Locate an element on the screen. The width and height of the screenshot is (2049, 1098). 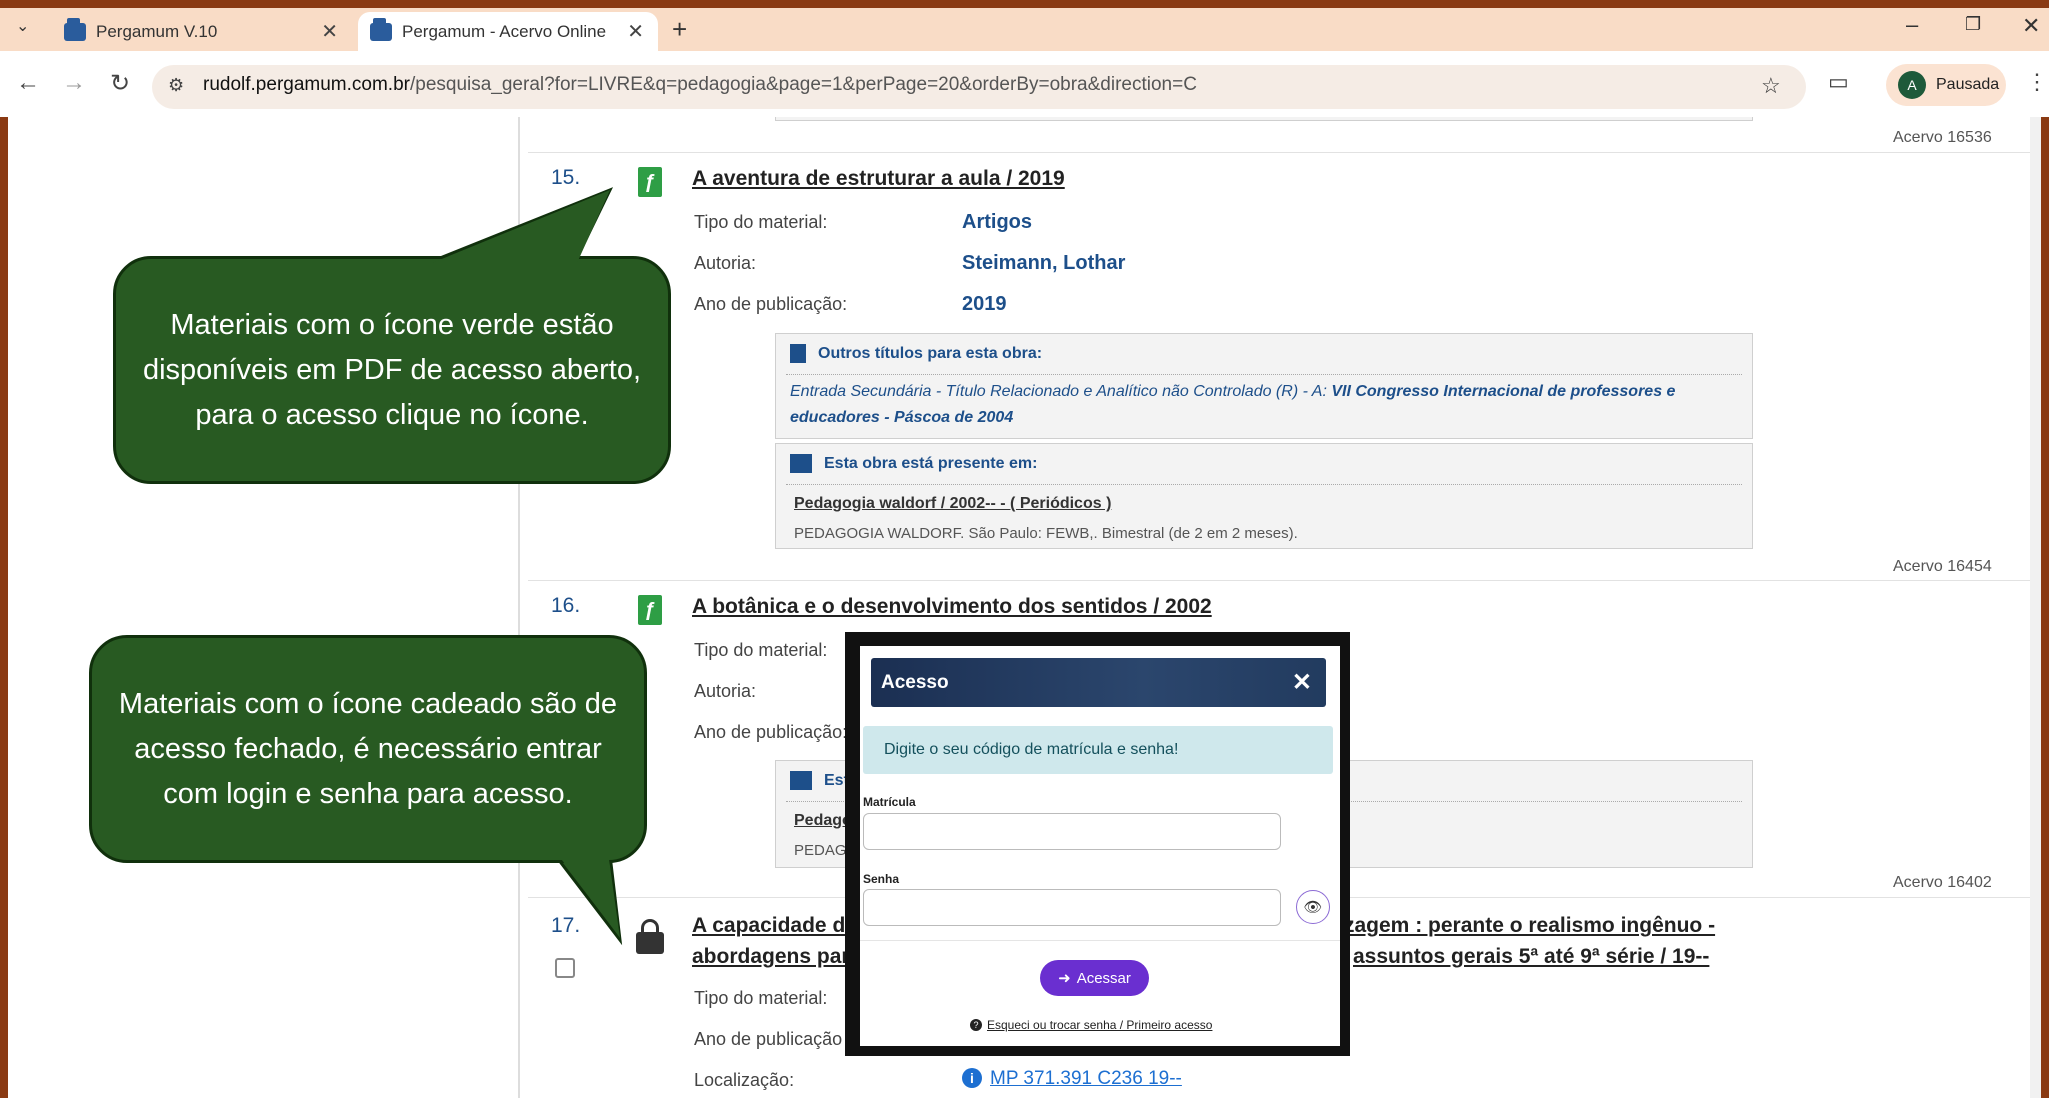
scrollbar is located at coordinates (2035, 607).